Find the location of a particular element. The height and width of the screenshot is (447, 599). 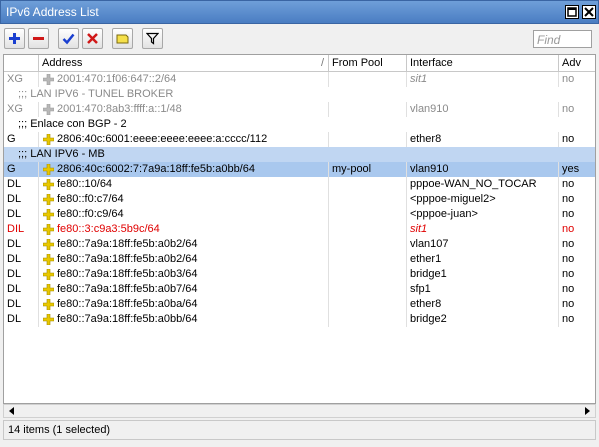

enable-button is located at coordinates (68, 38).